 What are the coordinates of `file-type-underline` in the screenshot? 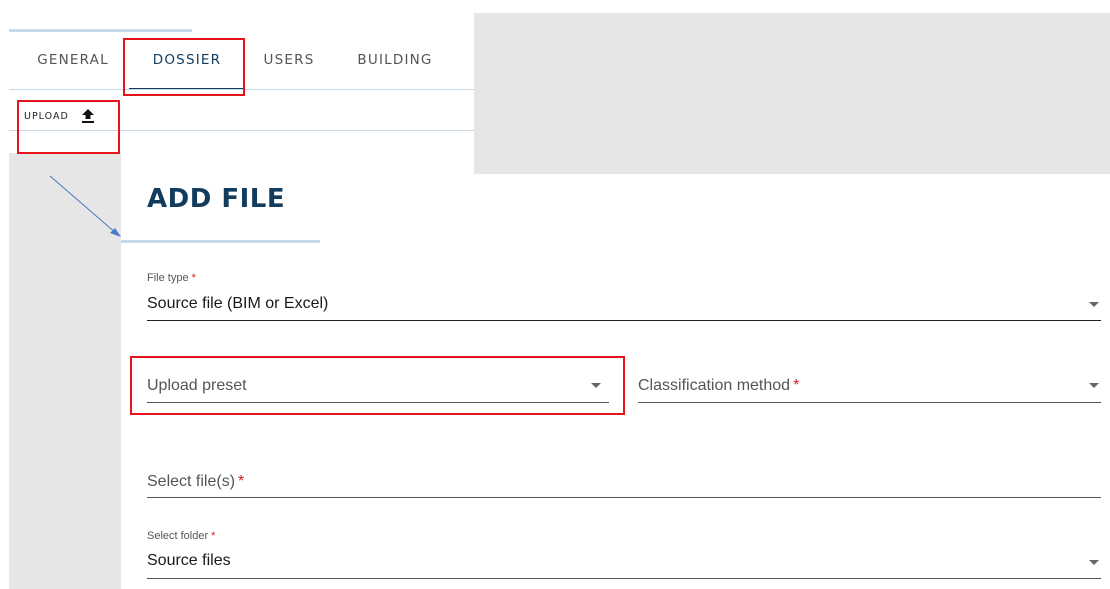 It's located at (624, 320).